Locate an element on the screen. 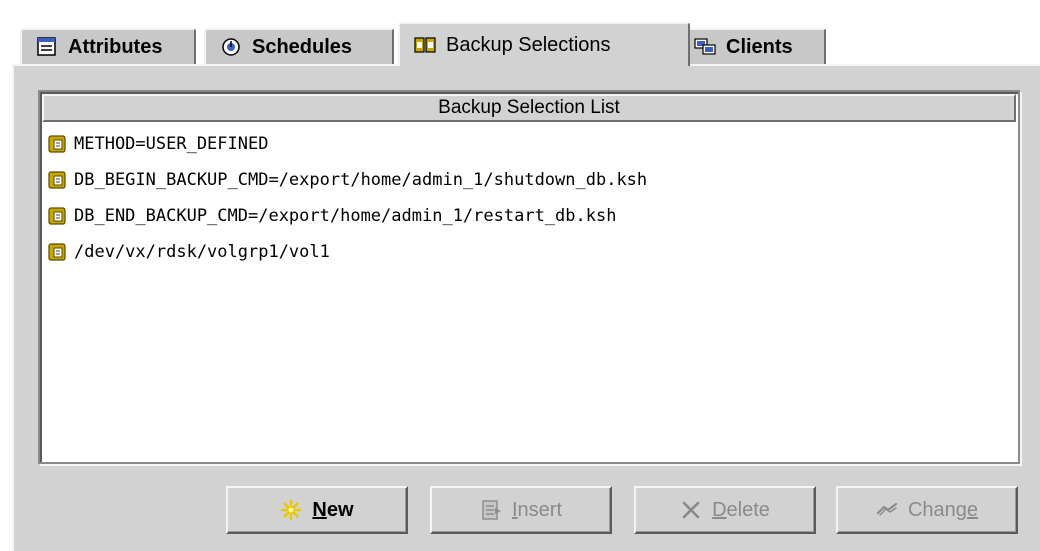 Image resolution: width=1040 pixels, height=551 pixels. tab-backup-selections-label: Backup Selections is located at coordinates (528, 44).